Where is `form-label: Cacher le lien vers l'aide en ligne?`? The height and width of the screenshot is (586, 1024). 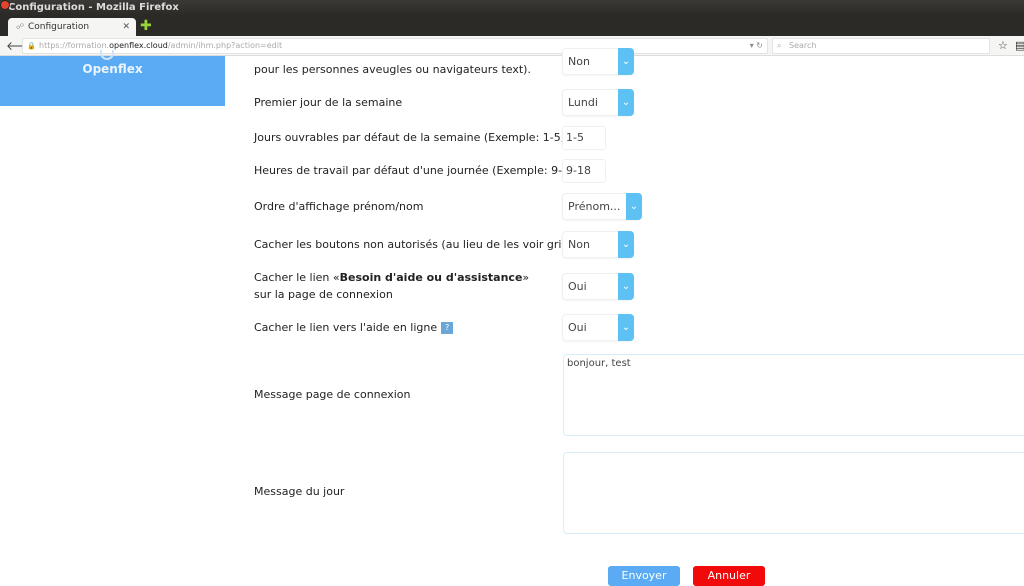
form-label: Cacher le lien vers l'aide en ligne? is located at coordinates (354, 327).